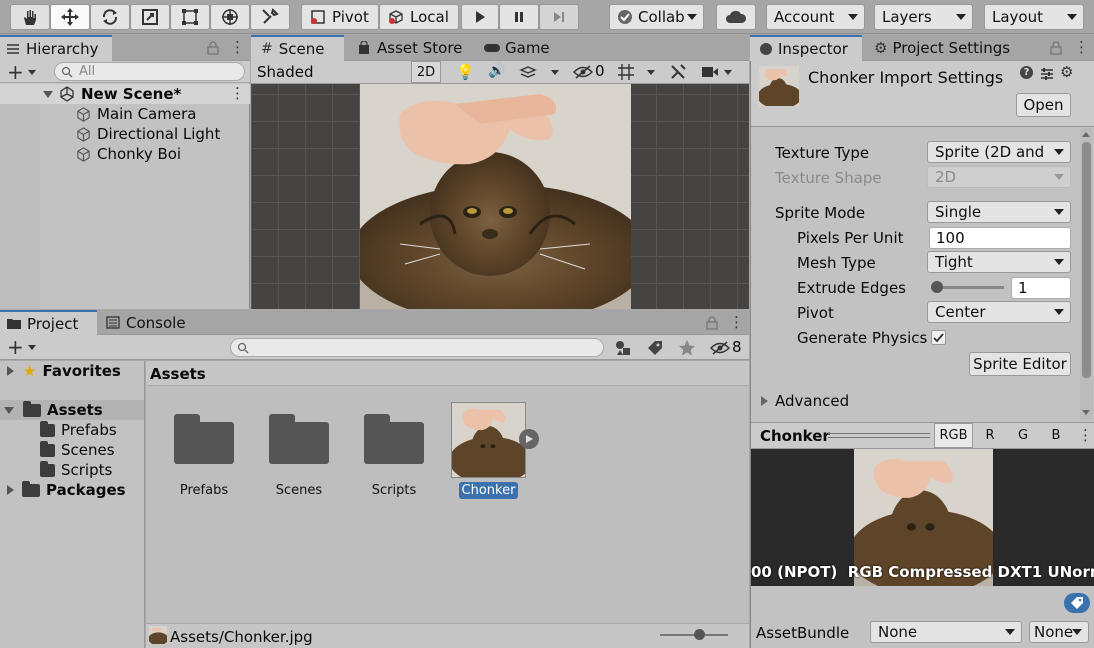 This screenshot has height=648, width=1094. What do you see at coordinates (15, 72) in the screenshot?
I see `add-menu-button: +` at bounding box center [15, 72].